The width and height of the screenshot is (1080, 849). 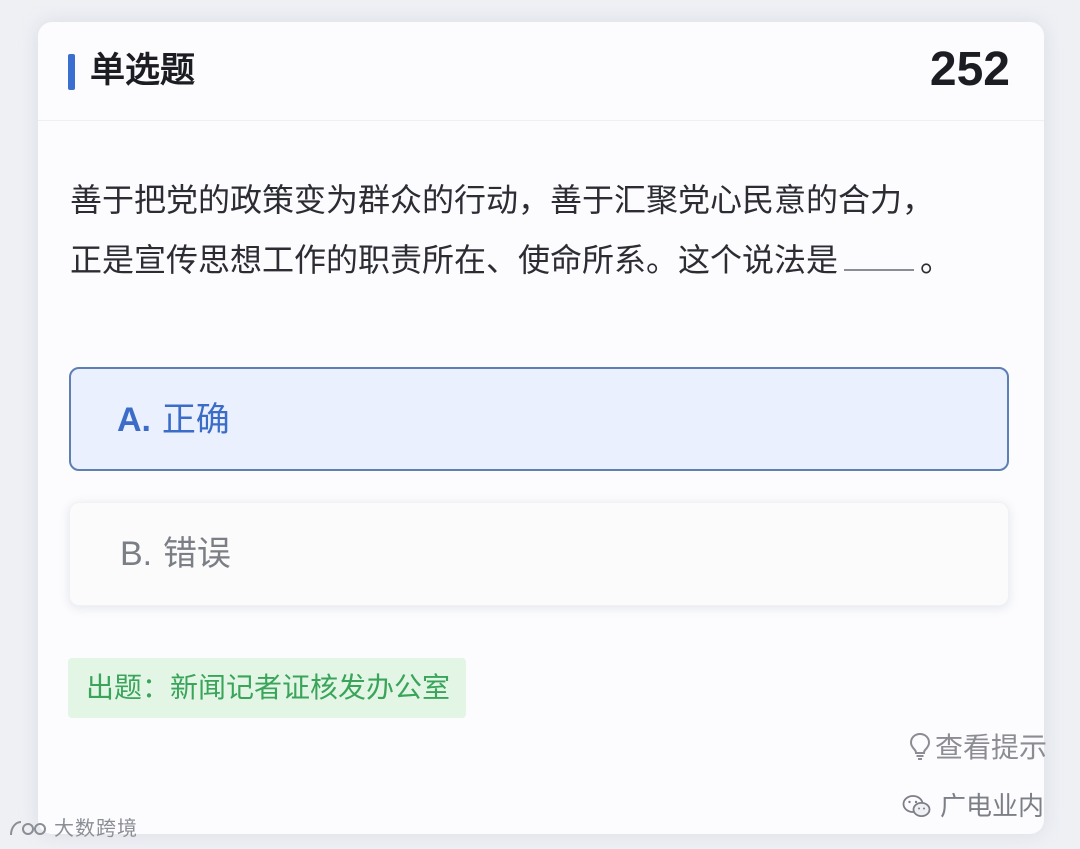 I want to click on watermark-left-text: 大数跨境, so click(x=96, y=828).